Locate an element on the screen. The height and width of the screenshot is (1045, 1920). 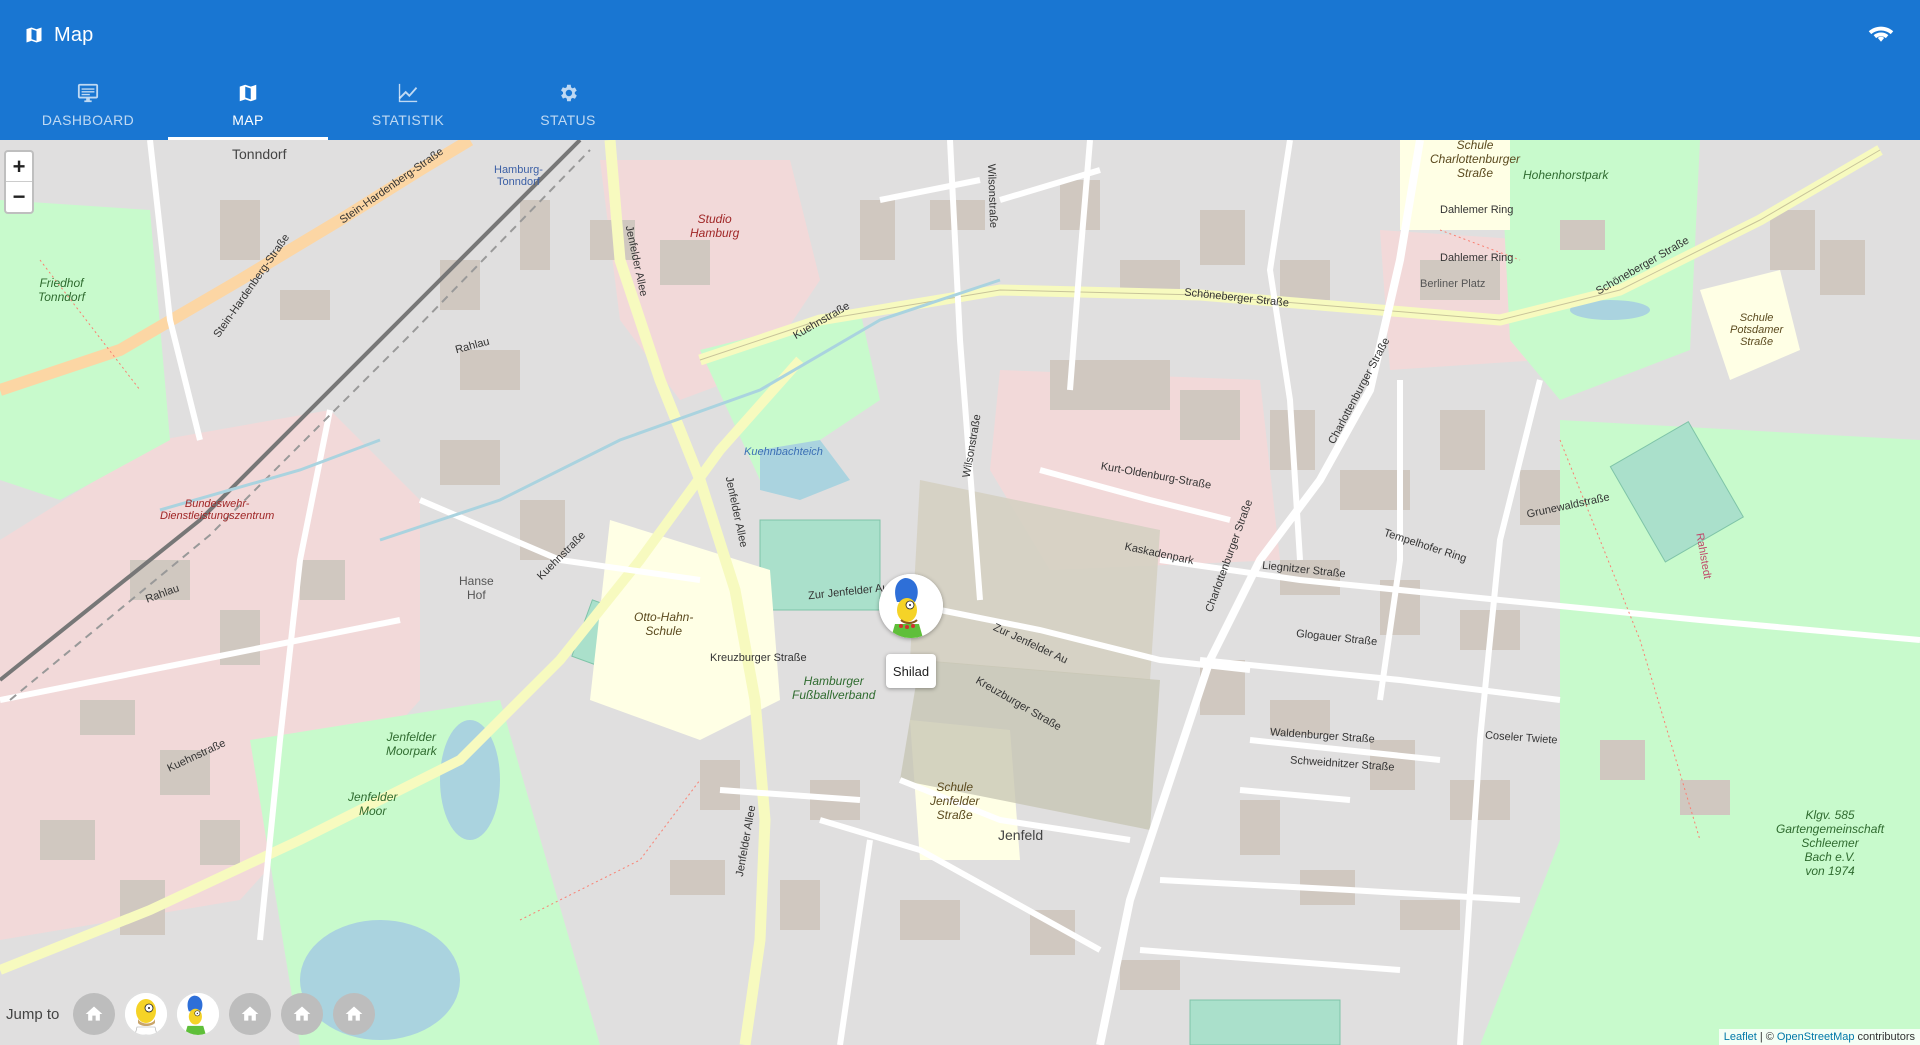
place-label-otto-hahn: Otto-Hahn- Schule is located at coordinates (664, 624).